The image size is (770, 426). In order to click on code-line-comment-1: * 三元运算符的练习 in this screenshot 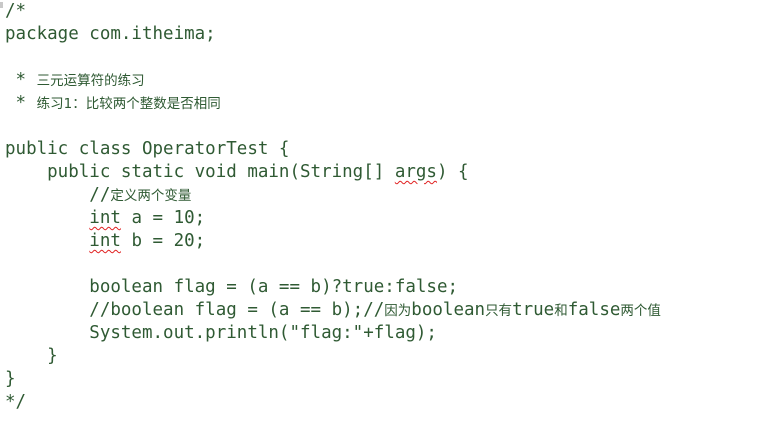, I will do `click(75, 80)`.